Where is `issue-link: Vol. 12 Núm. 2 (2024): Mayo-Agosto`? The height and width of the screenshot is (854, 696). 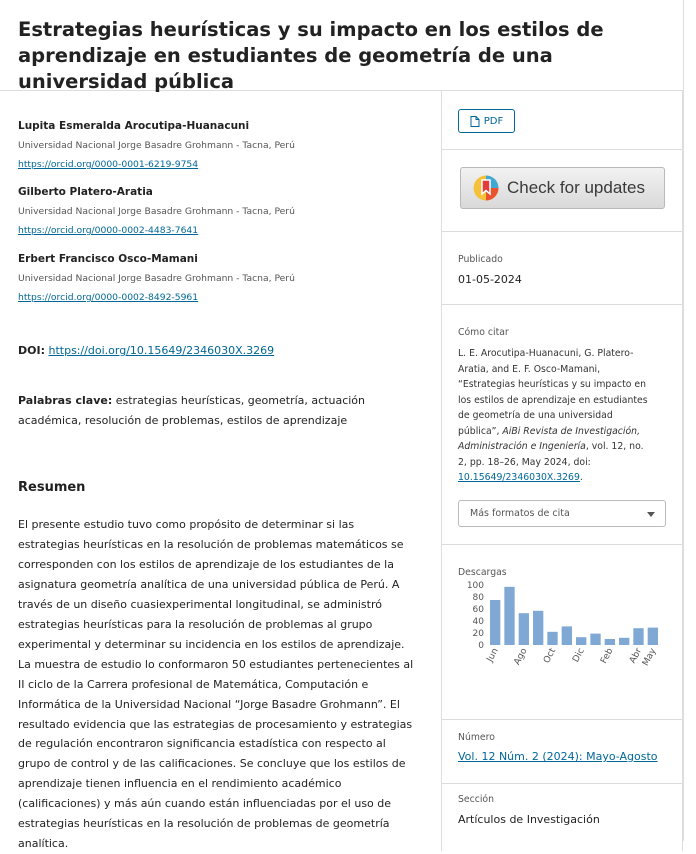 issue-link: Vol. 12 Núm. 2 (2024): Mayo-Agosto is located at coordinates (558, 756).